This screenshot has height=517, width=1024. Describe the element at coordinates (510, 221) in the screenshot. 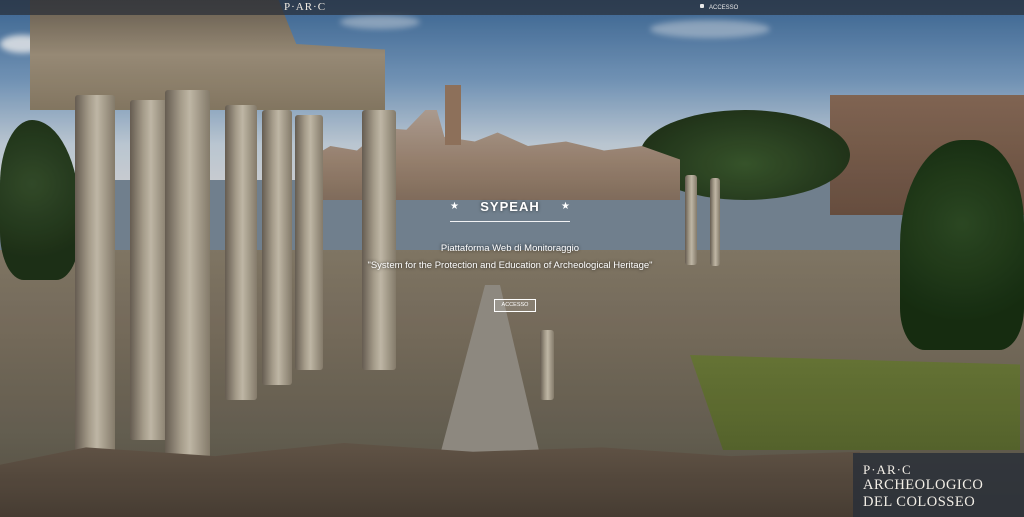

I see `hero-divider` at that location.